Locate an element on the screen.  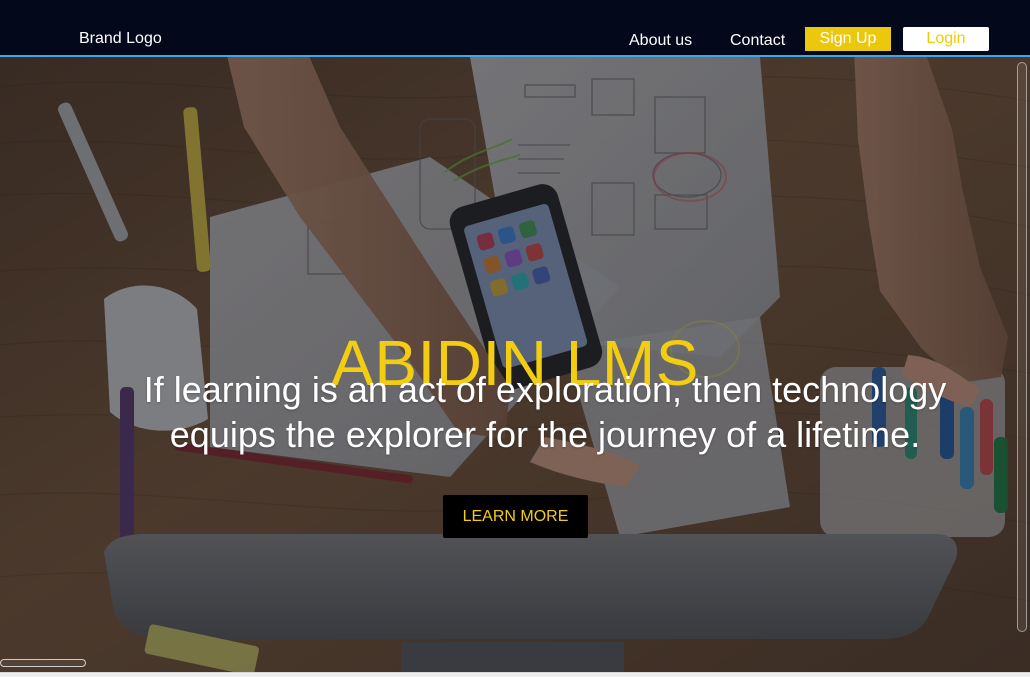
vertical-scrollbar is located at coordinates (1022, 347).